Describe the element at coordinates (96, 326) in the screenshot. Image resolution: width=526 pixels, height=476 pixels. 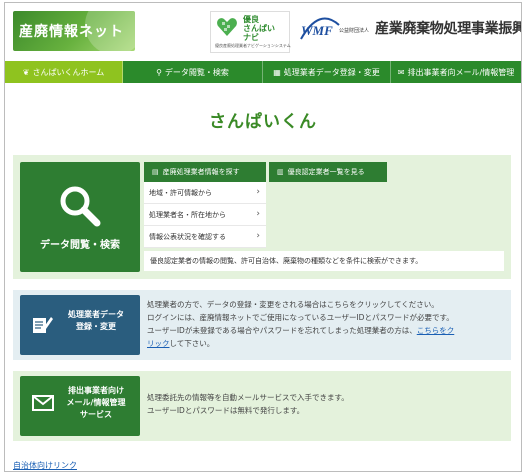
I see `tile-label-line: 登録・変更` at that location.